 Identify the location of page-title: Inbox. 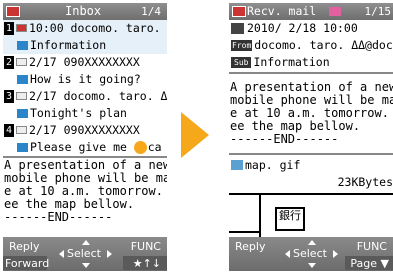
(83, 11).